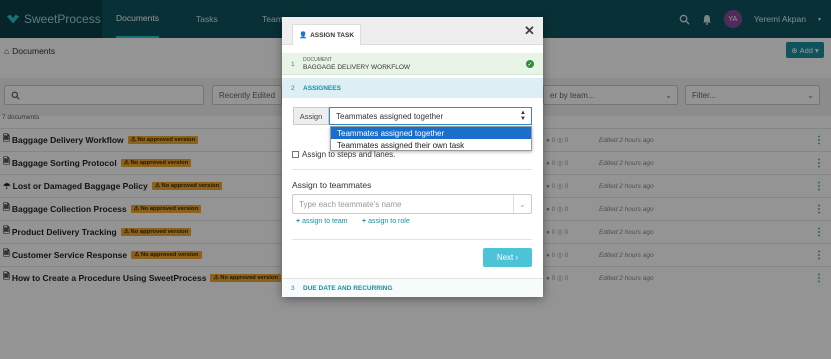 This screenshot has height=359, width=831. I want to click on tab-assign-task: 👤 ASSIGN TASK, so click(327, 34).